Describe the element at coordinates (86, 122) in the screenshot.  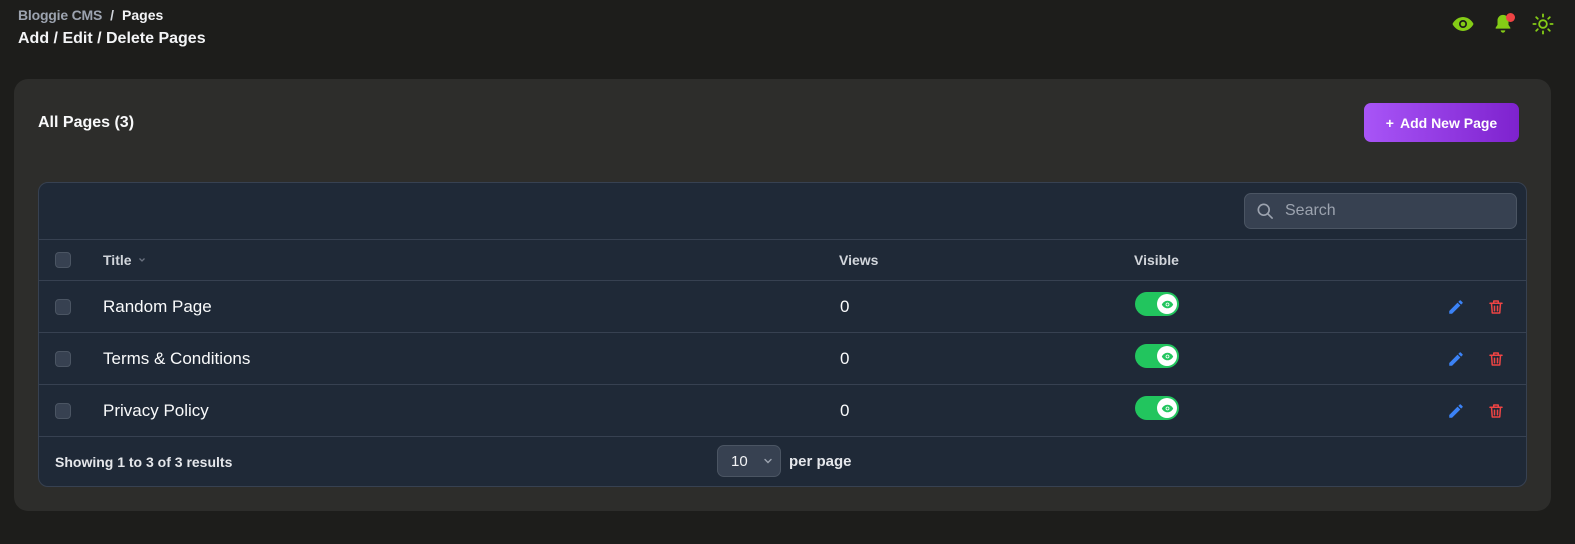
I see `card-title: All Pages (3)` at that location.